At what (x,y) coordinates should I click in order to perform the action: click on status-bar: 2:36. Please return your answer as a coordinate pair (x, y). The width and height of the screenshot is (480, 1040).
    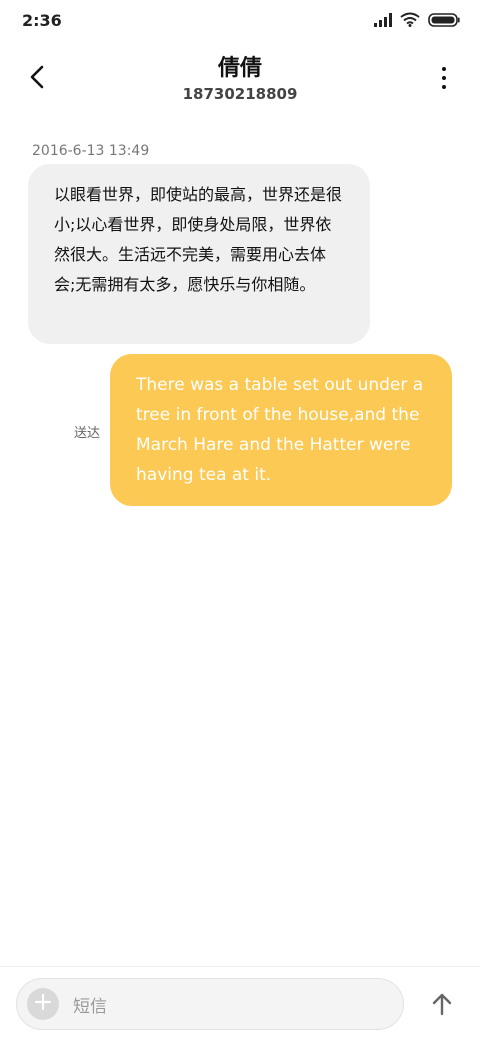
    Looking at the image, I should click on (240, 22).